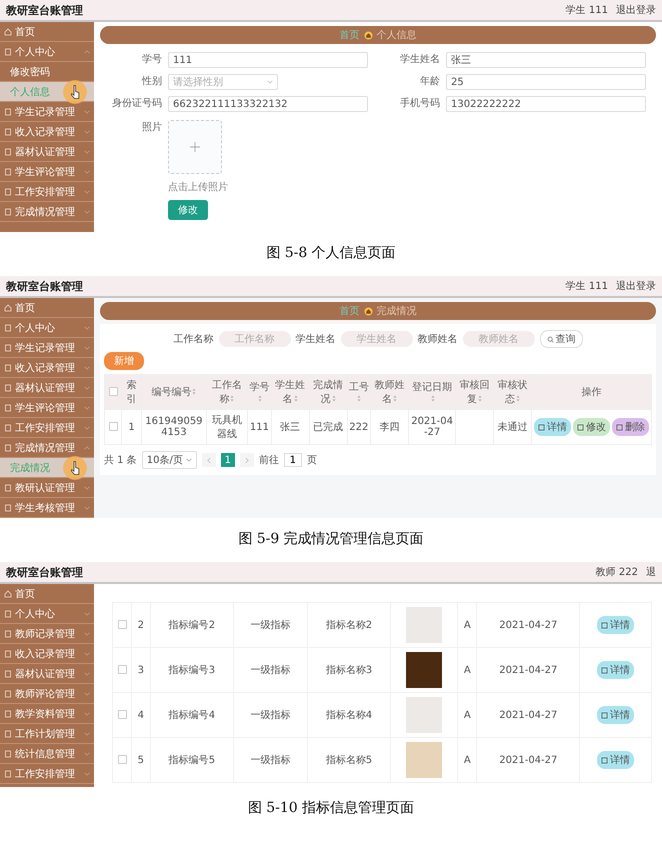 This screenshot has width=662, height=851. Describe the element at coordinates (268, 60) in the screenshot. I see `text-field: 111` at that location.